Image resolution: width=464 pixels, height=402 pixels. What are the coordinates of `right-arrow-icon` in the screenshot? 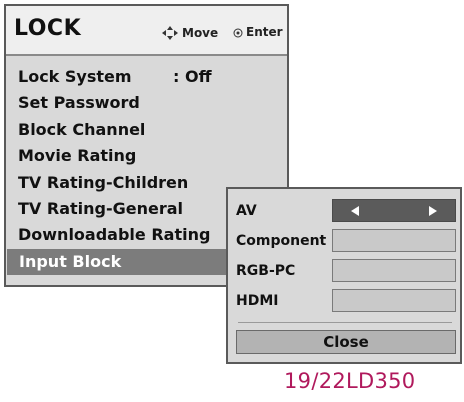 It's located at (433, 211).